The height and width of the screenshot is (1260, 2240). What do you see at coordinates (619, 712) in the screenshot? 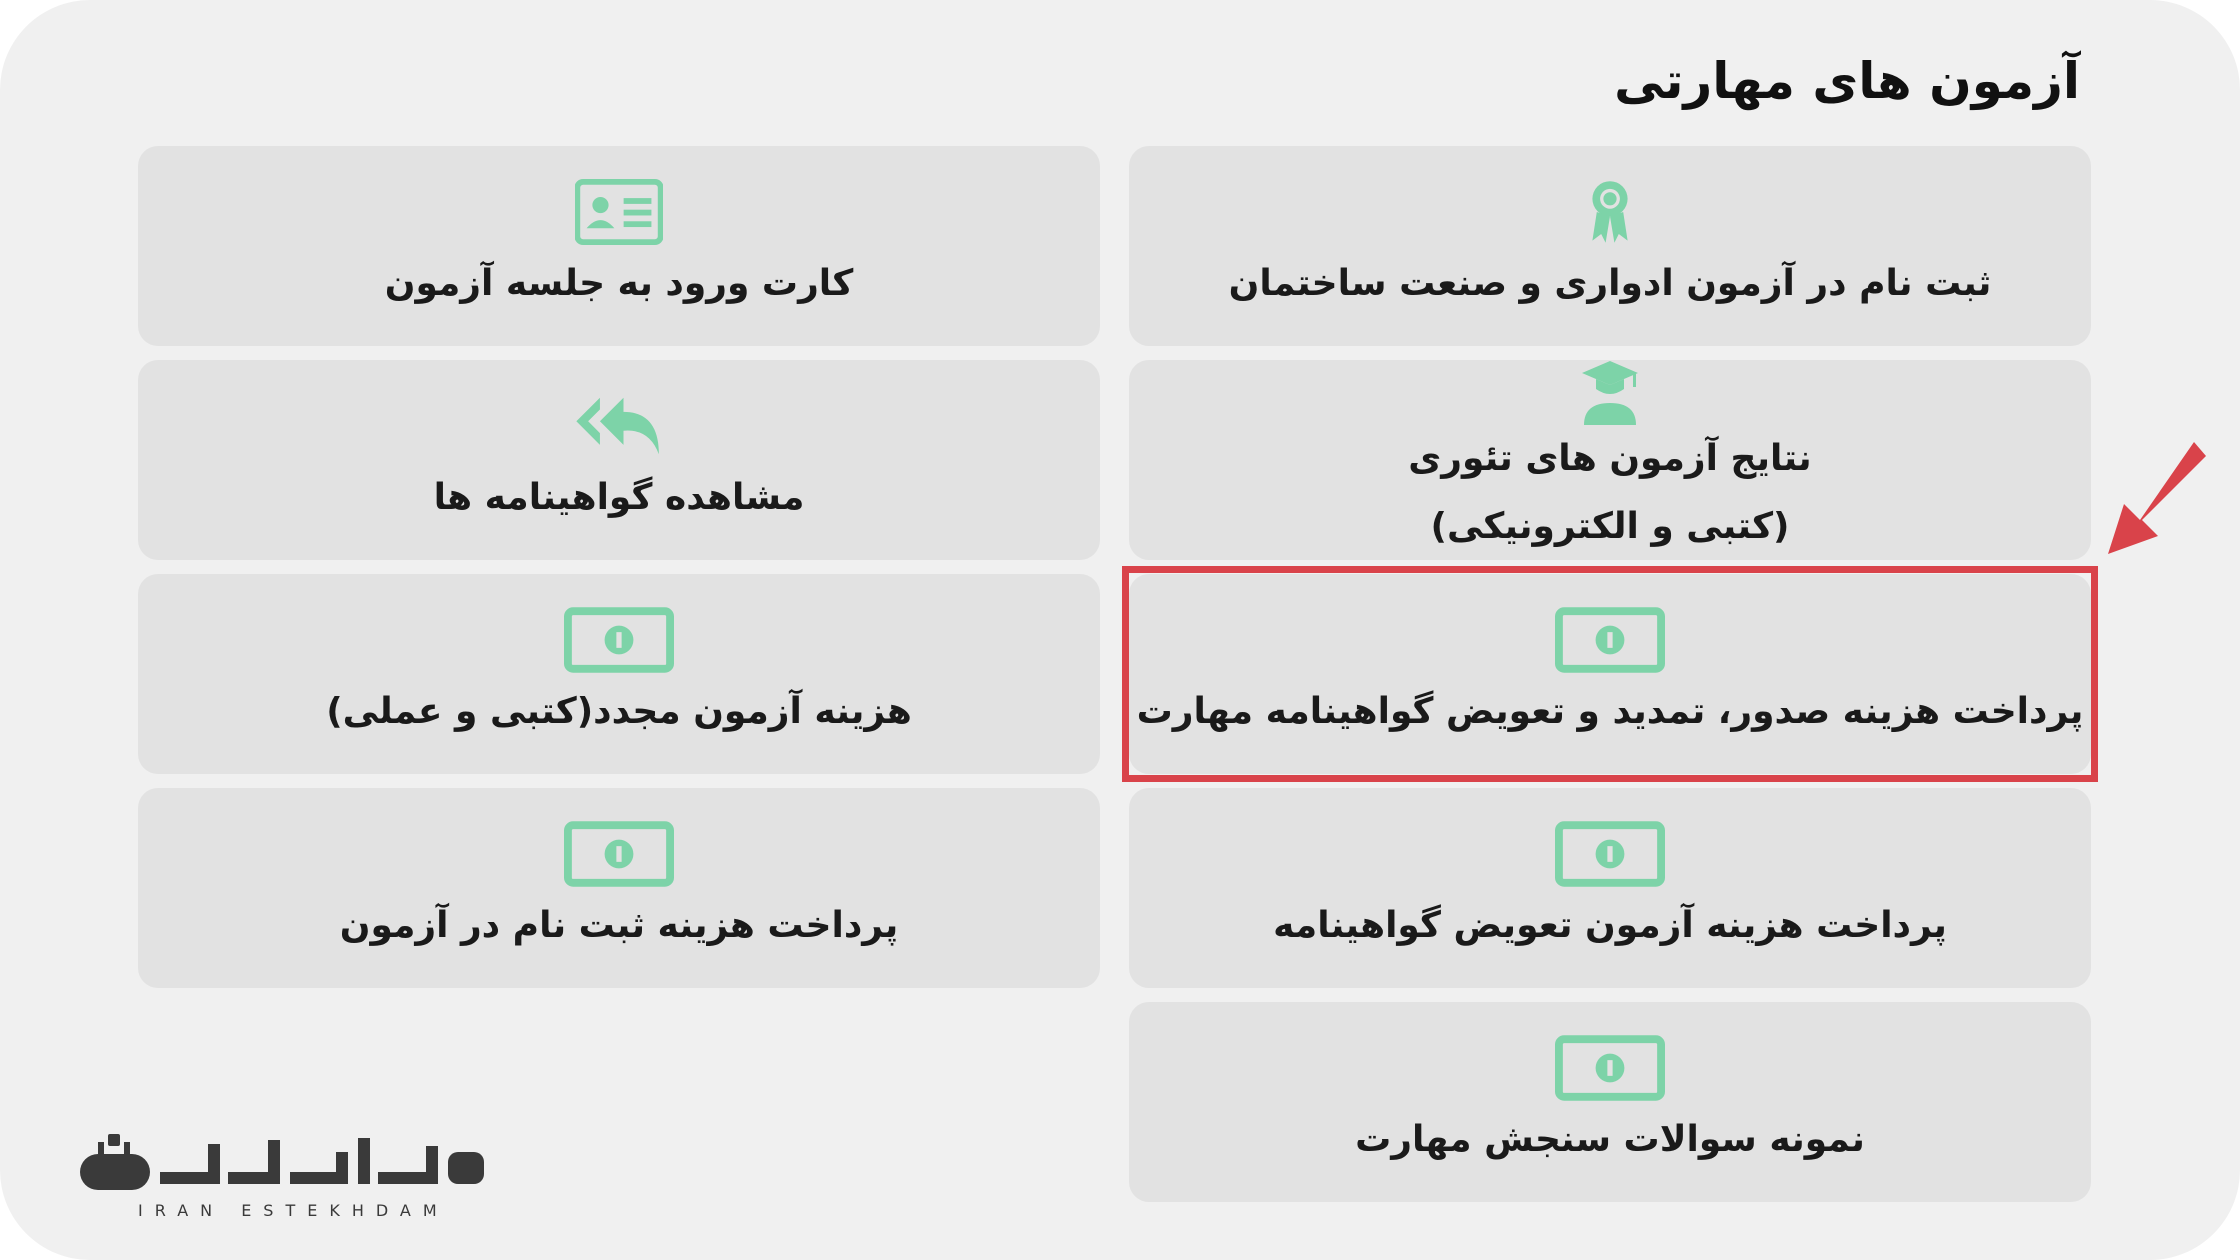
I see `tile-label: هزینه آزمون مجدد(کتبی و عملی)` at bounding box center [619, 712].